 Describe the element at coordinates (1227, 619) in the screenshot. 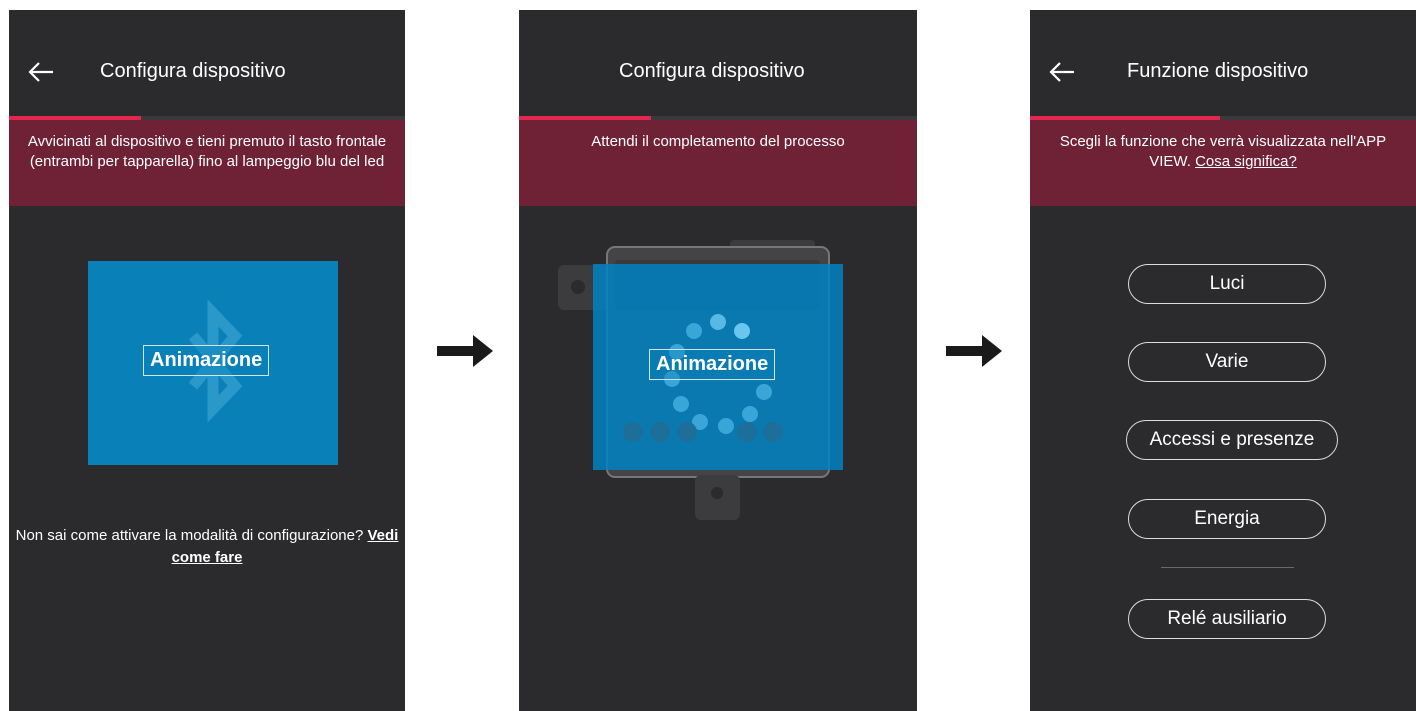

I see `option-rele-ausiliario-button: Relé ausiliario` at that location.